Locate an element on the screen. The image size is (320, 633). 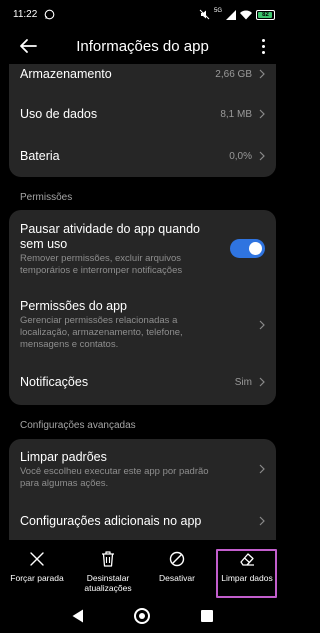
storage-title: Armazenamento is located at coordinates (66, 74).